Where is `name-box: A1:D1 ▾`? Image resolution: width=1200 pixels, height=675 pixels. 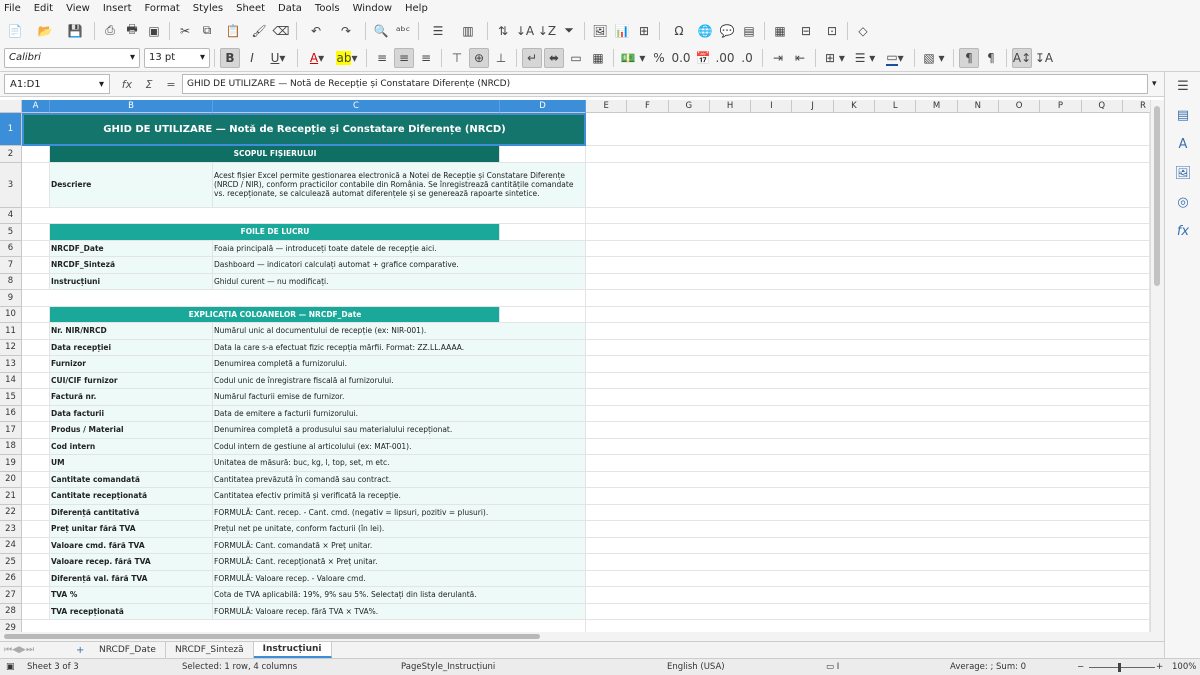
name-box: A1:D1 ▾ is located at coordinates (57, 84).